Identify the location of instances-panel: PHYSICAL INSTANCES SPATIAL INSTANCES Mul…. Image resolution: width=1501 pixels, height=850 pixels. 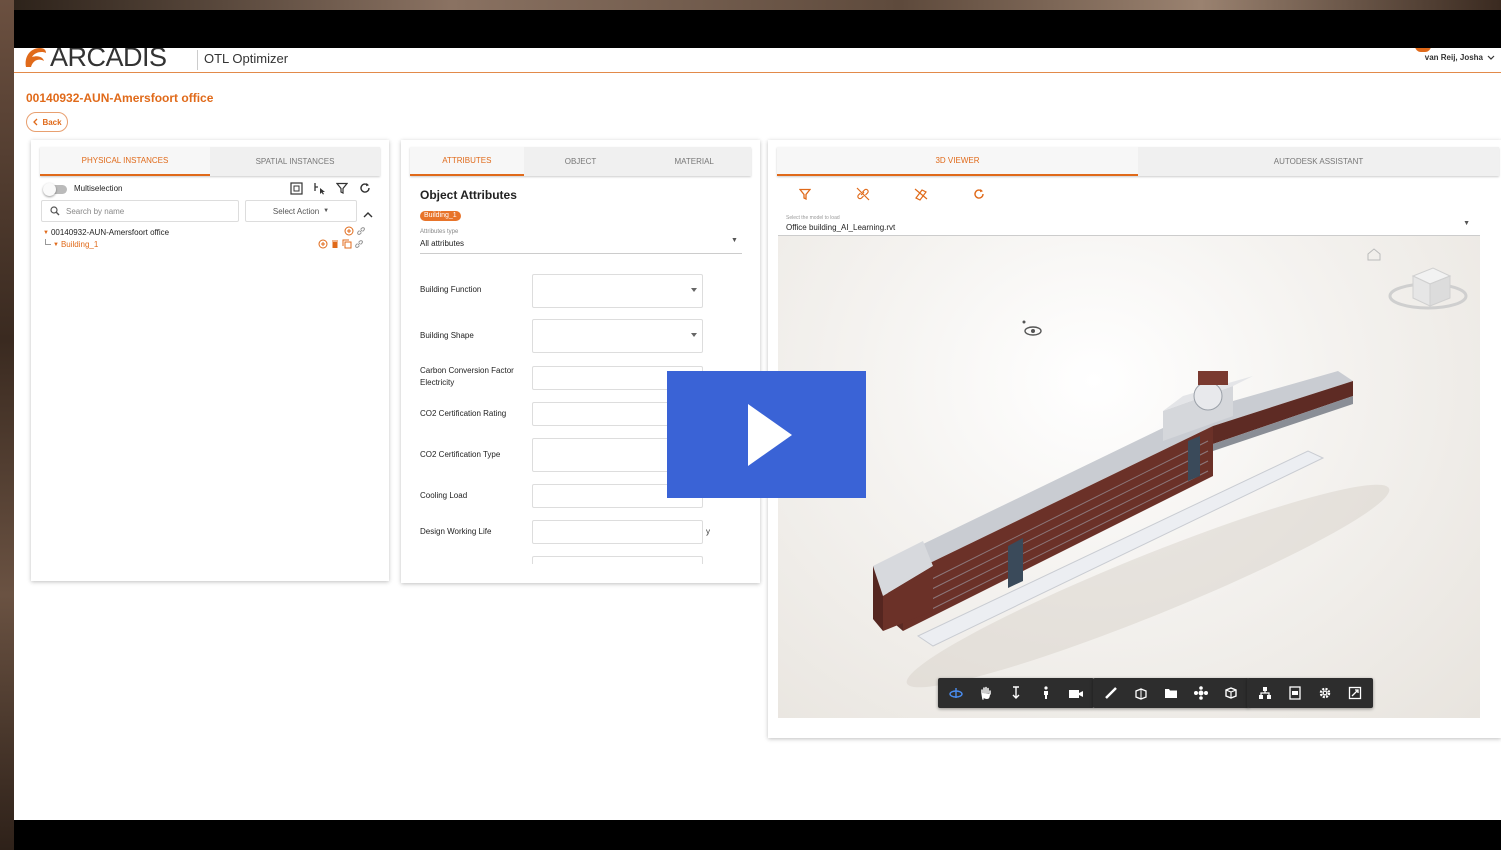
(210, 360).